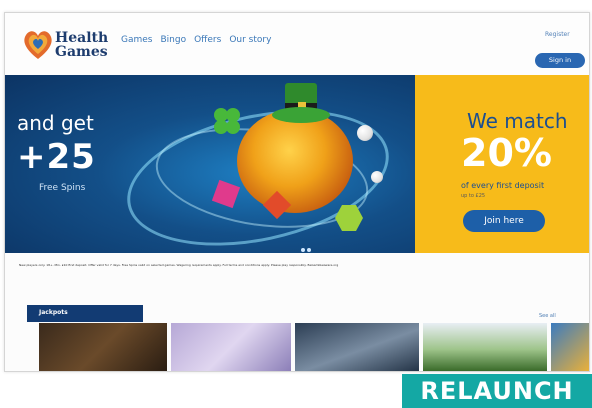 The height and width of the screenshot is (408, 592). I want to click on nav-bingo: Bingo, so click(173, 40).